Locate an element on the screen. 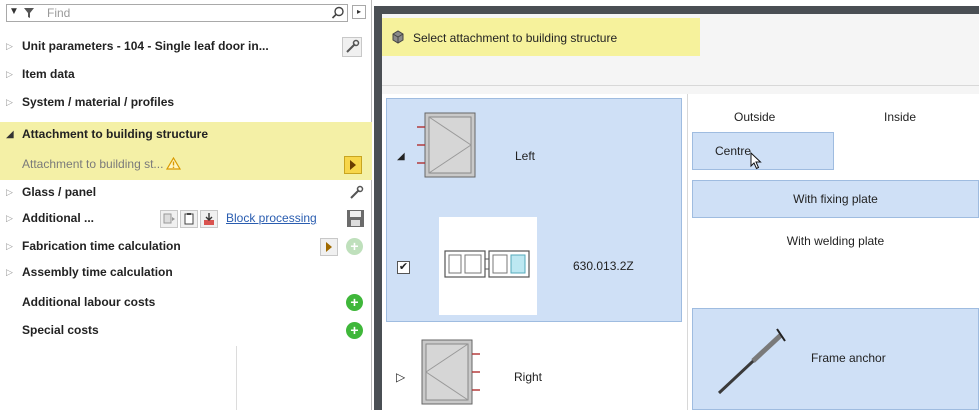  option-inside: Inside is located at coordinates (900, 117).